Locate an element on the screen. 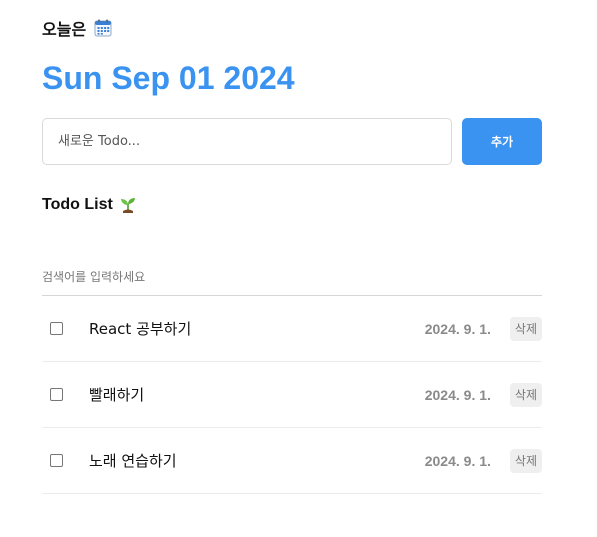 The height and width of the screenshot is (537, 597). todo-content: 노래 연습하기 is located at coordinates (133, 461).